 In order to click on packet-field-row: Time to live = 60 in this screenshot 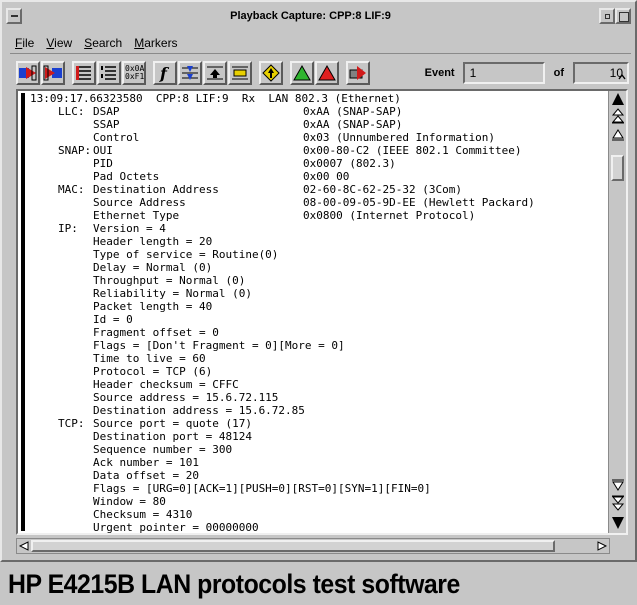, I will do `click(282, 358)`.